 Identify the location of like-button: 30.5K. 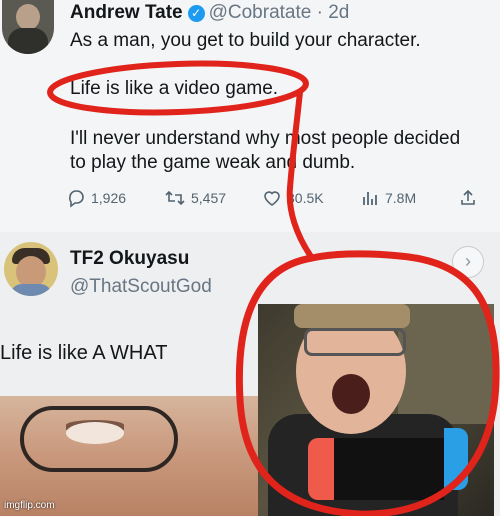
(293, 198).